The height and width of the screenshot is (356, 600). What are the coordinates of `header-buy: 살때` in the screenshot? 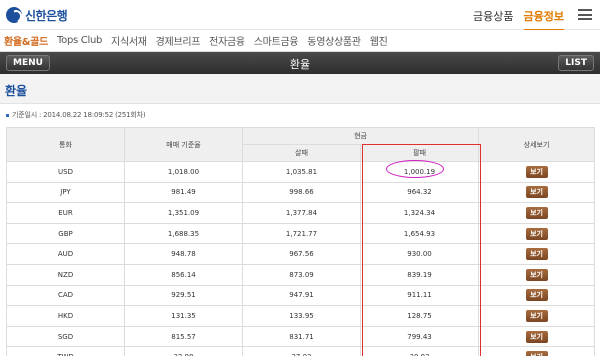 It's located at (301, 153).